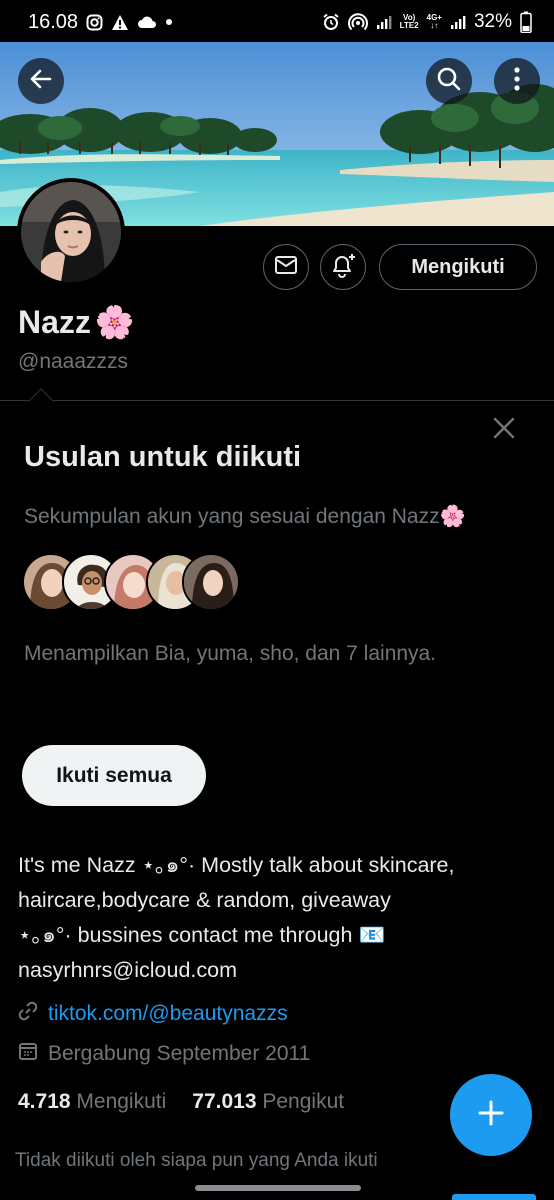 This screenshot has width=554, height=1200. Describe the element at coordinates (53, 21) in the screenshot. I see `status-time: 16.08` at that location.